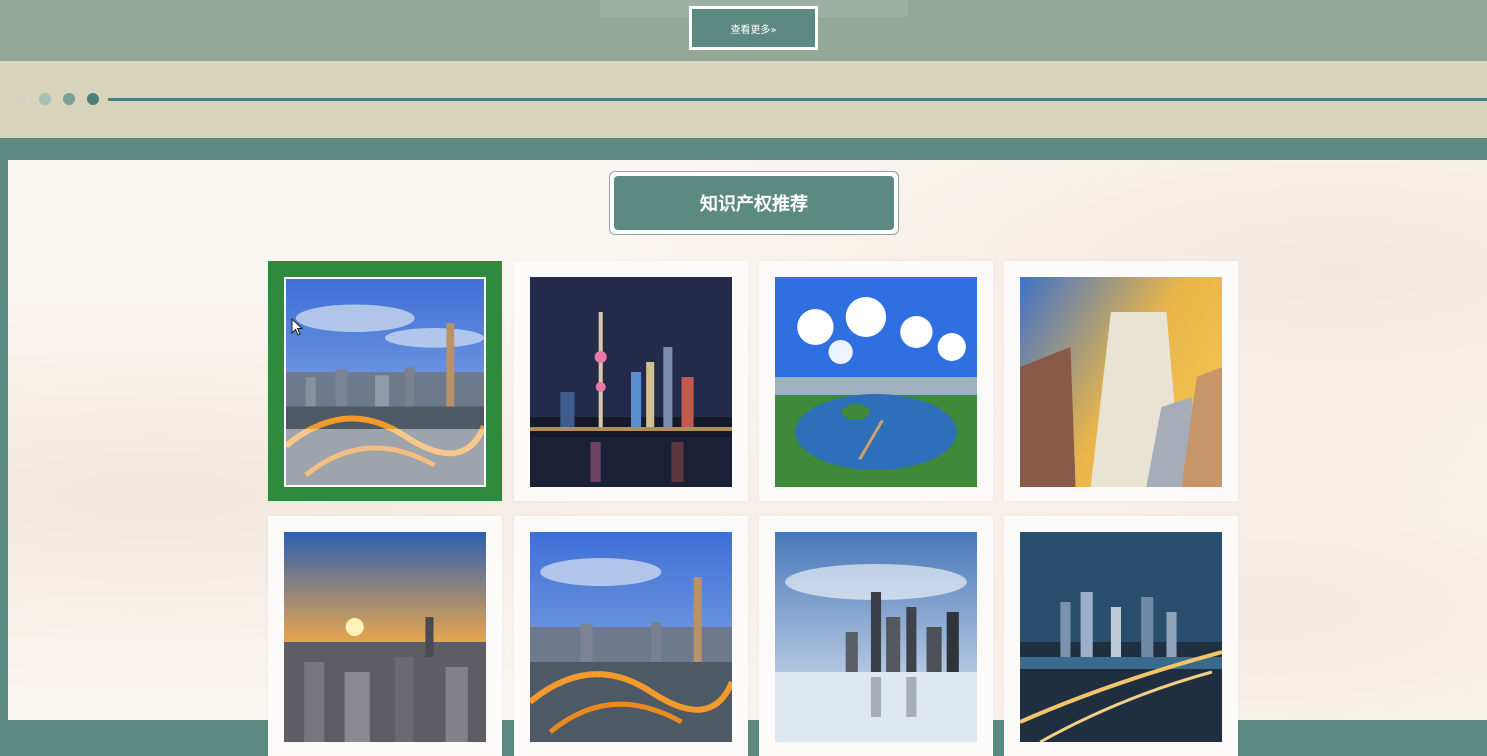 Image resolution: width=1487 pixels, height=756 pixels. Describe the element at coordinates (753, 28) in the screenshot. I see `view-more-button: 查看更多»` at that location.